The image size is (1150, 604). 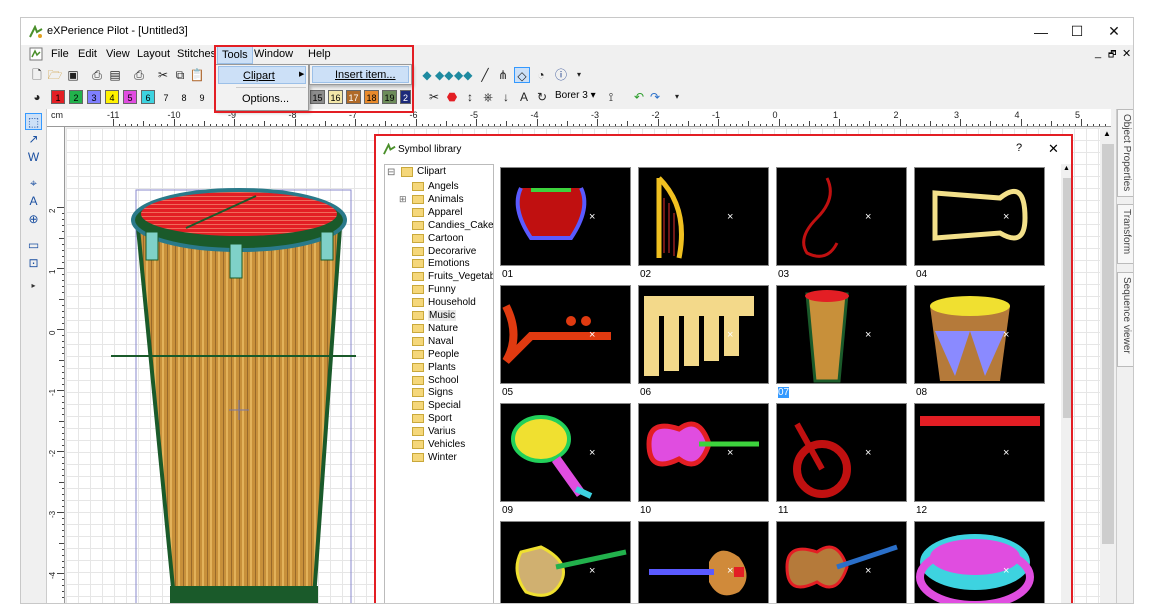 What do you see at coordinates (452, 97) in the screenshot?
I see `stop-icon: ⬣` at bounding box center [452, 97].